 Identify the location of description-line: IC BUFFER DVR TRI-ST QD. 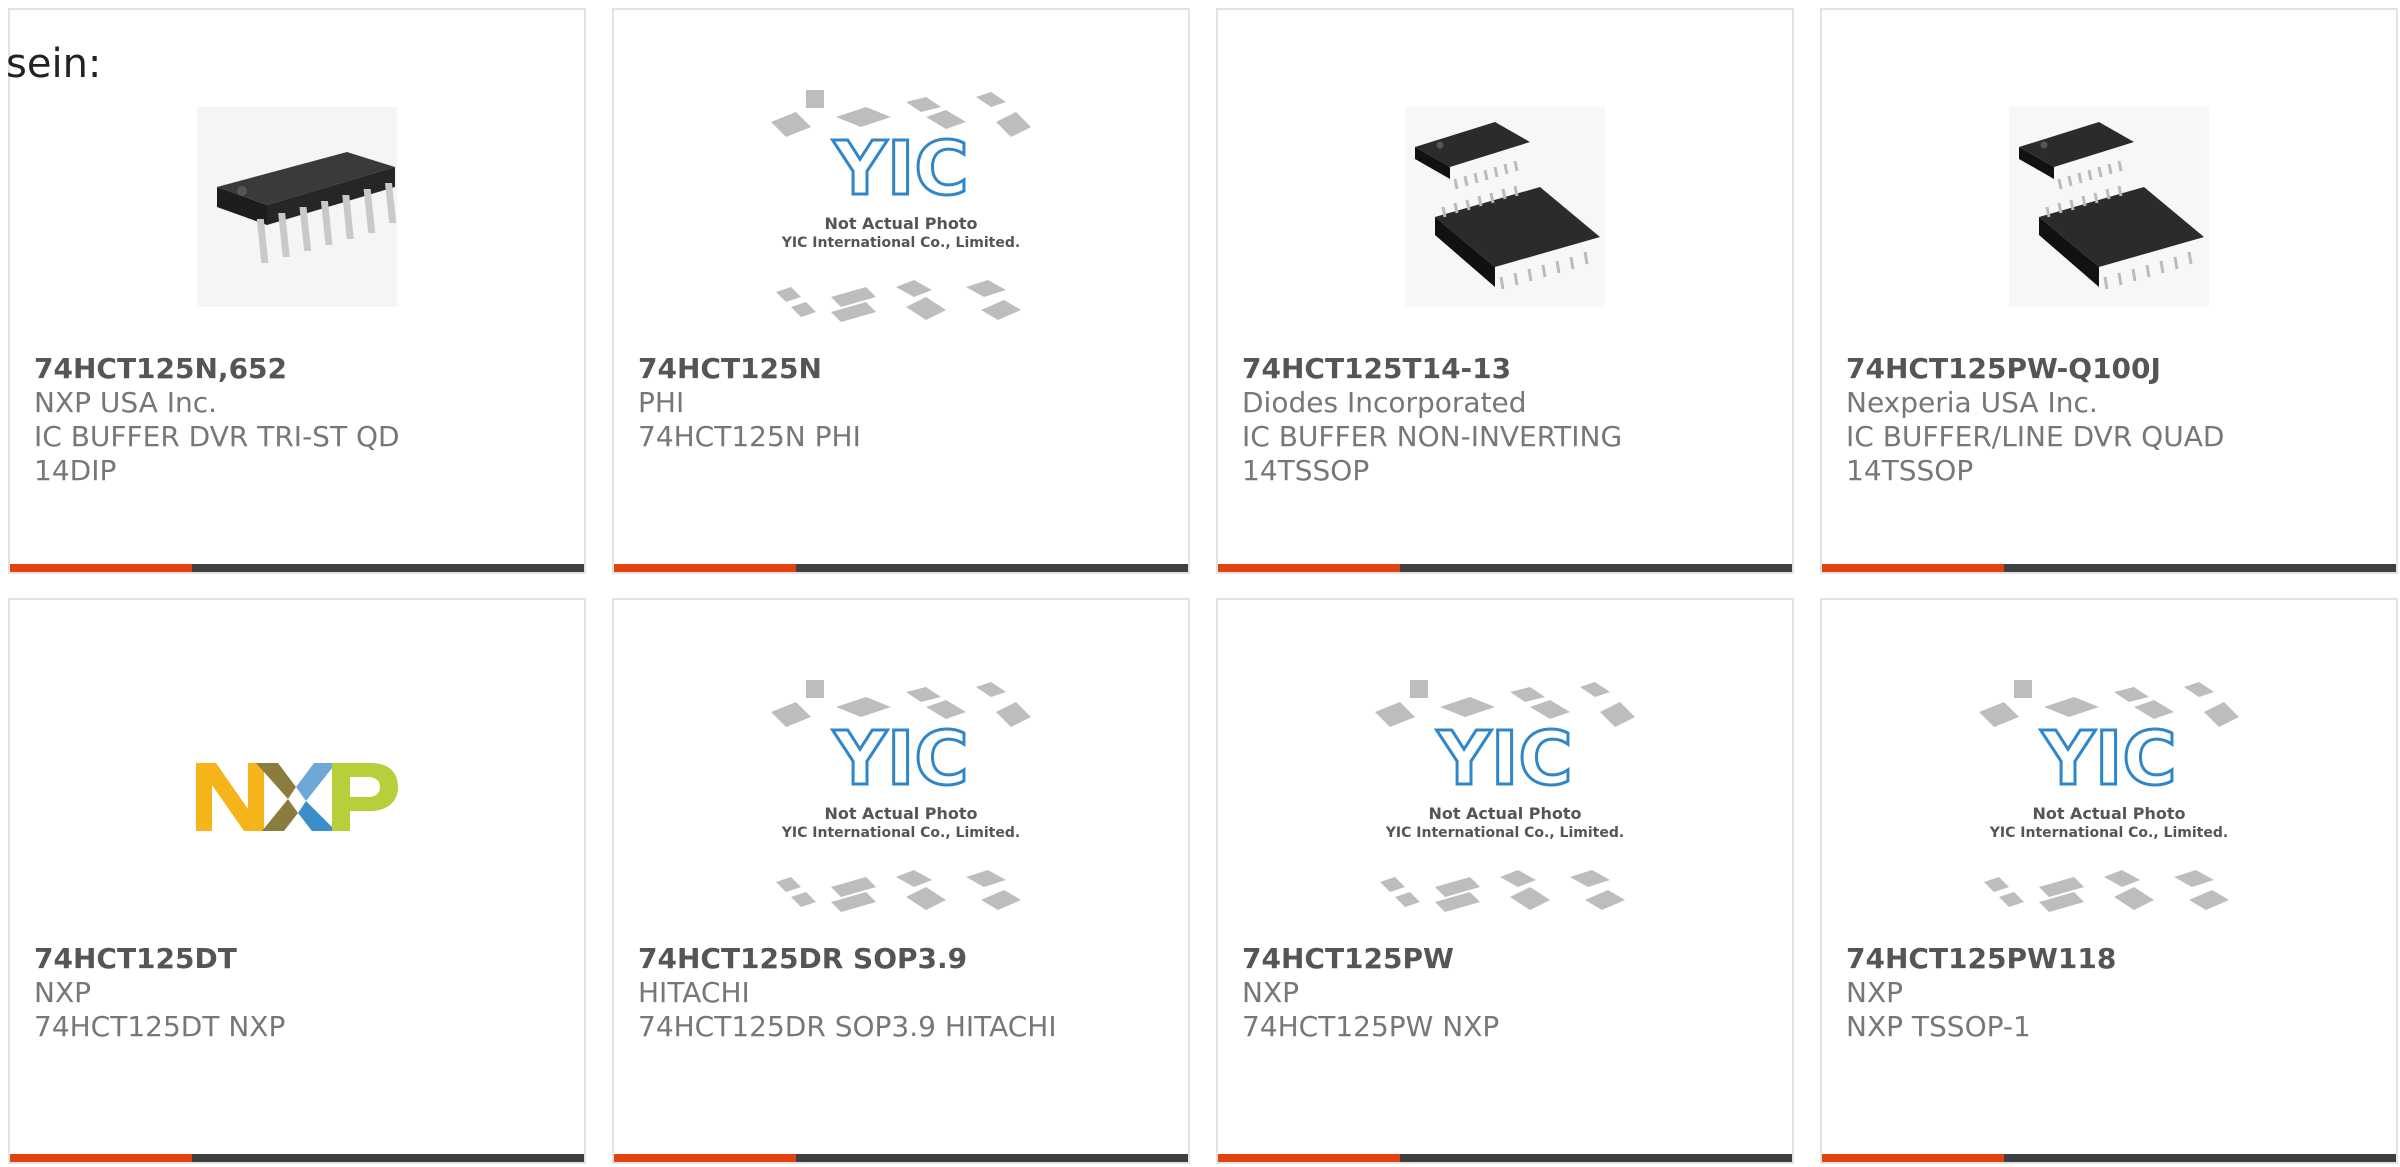
(217, 436).